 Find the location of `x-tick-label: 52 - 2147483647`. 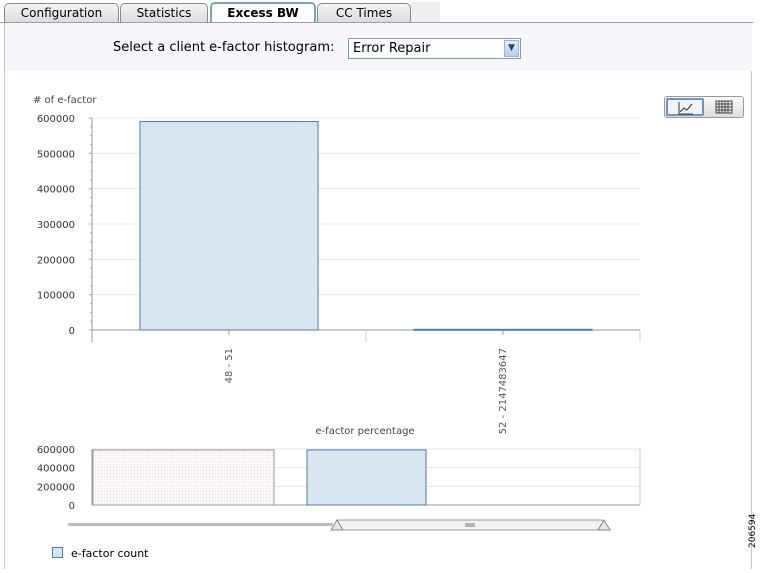

x-tick-label: 52 - 2147483647 is located at coordinates (503, 391).